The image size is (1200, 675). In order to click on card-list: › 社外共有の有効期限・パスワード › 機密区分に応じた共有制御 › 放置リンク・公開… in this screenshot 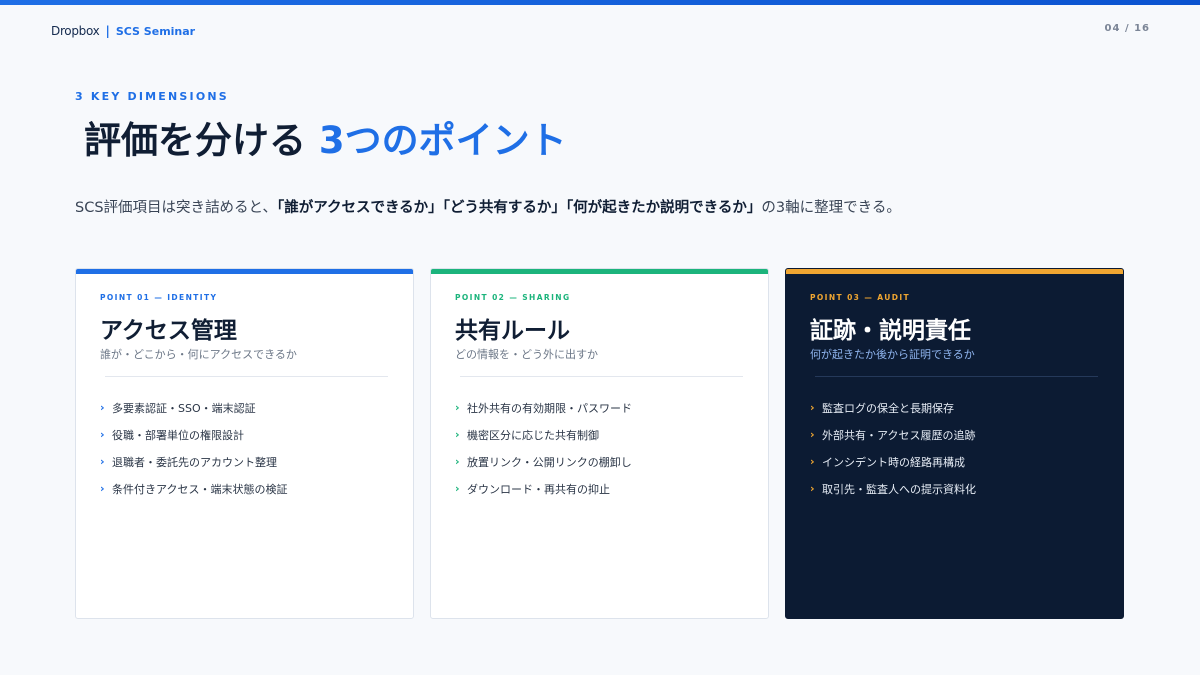, I will do `click(543, 448)`.